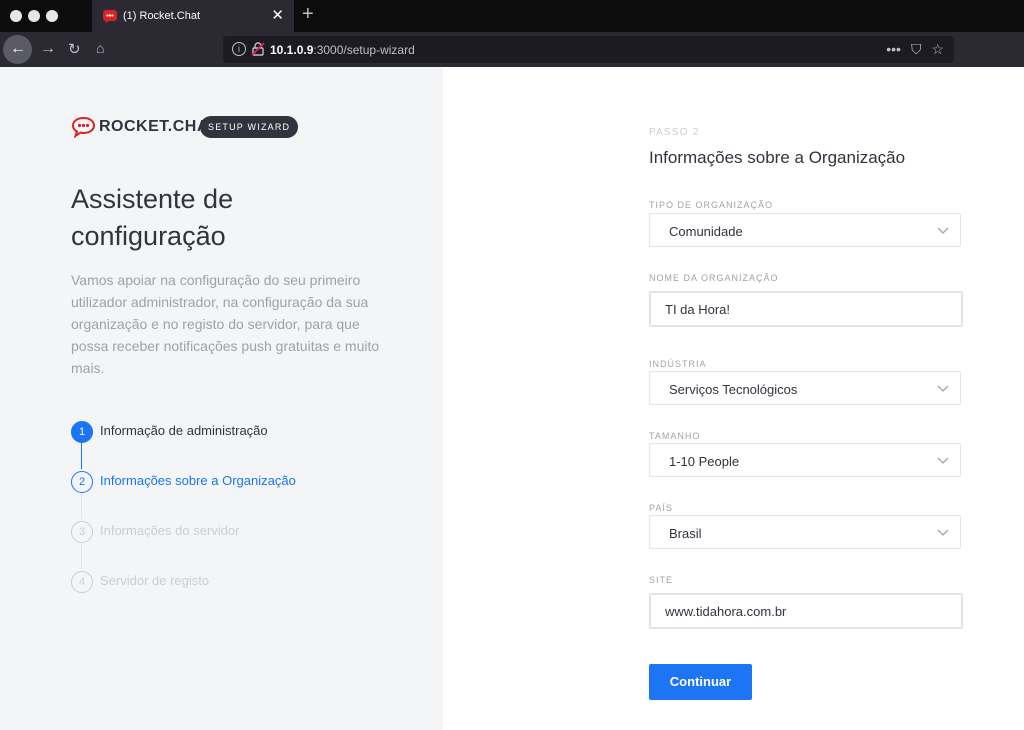  I want to click on page-title: Assistente de configuração, so click(152, 217).